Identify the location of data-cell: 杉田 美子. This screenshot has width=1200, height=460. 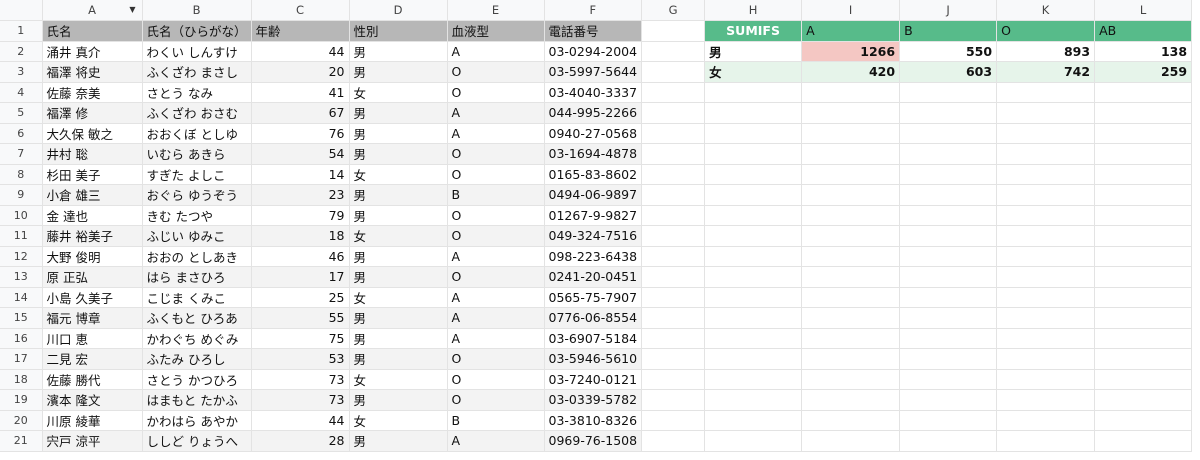
(92, 174).